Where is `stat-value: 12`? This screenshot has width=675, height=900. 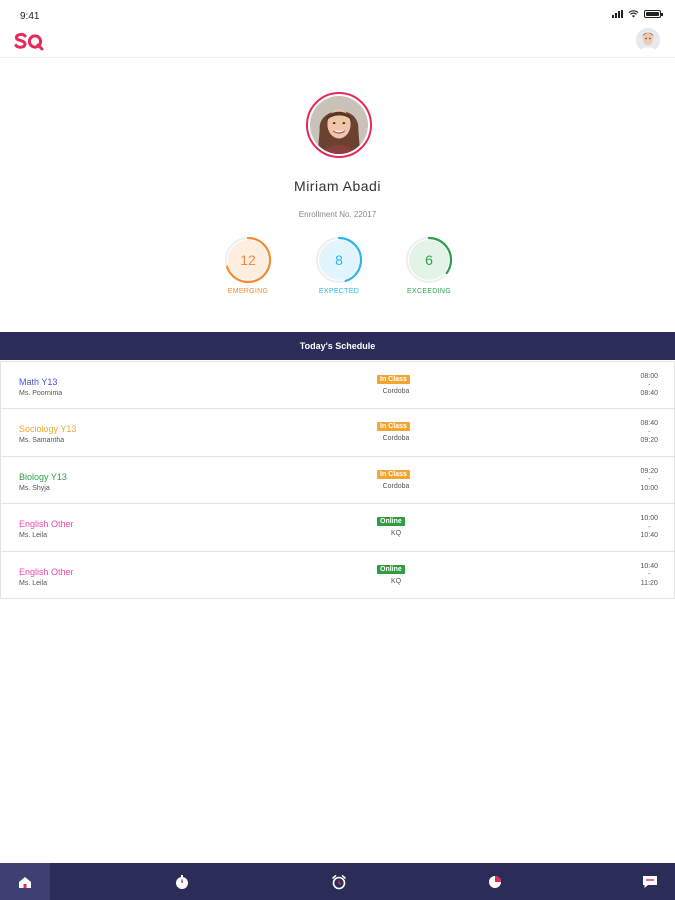 stat-value: 12 is located at coordinates (248, 260).